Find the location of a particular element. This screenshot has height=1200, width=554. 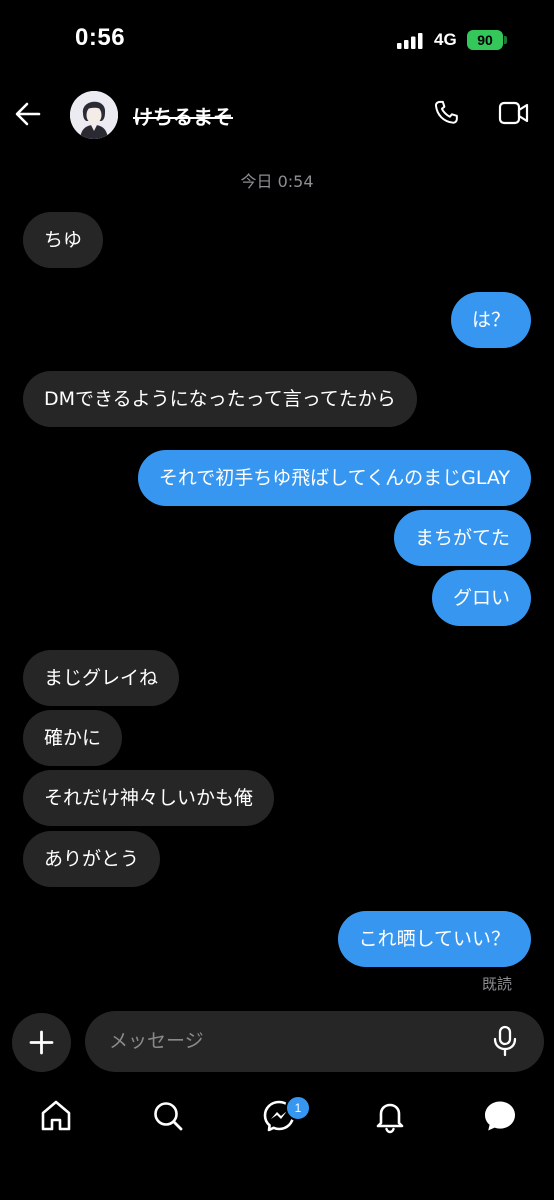

message-bubble-incoming: DMできるようになったって言ってたから is located at coordinates (220, 399).